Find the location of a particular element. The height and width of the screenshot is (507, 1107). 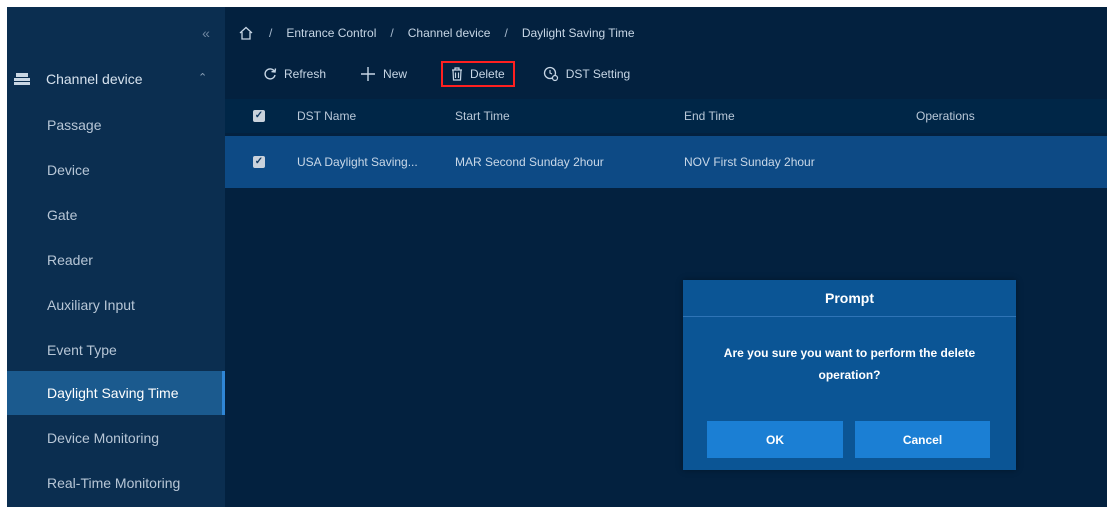

sidebar-item-label: Gate is located at coordinates (62, 215).